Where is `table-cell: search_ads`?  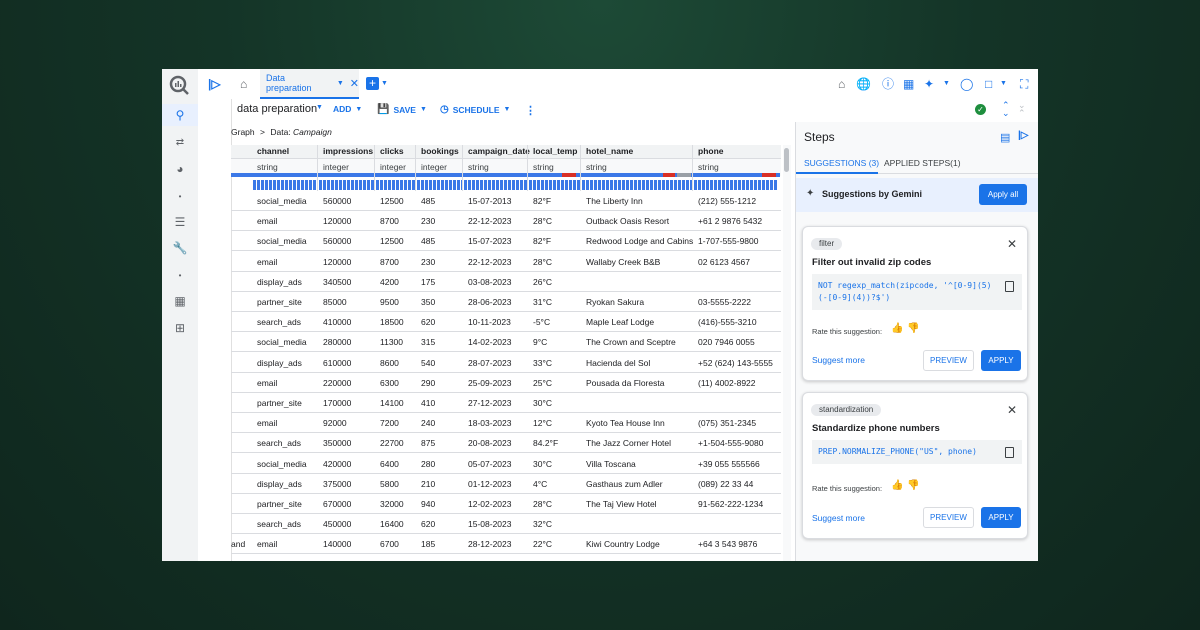 table-cell: search_ads is located at coordinates (279, 322).